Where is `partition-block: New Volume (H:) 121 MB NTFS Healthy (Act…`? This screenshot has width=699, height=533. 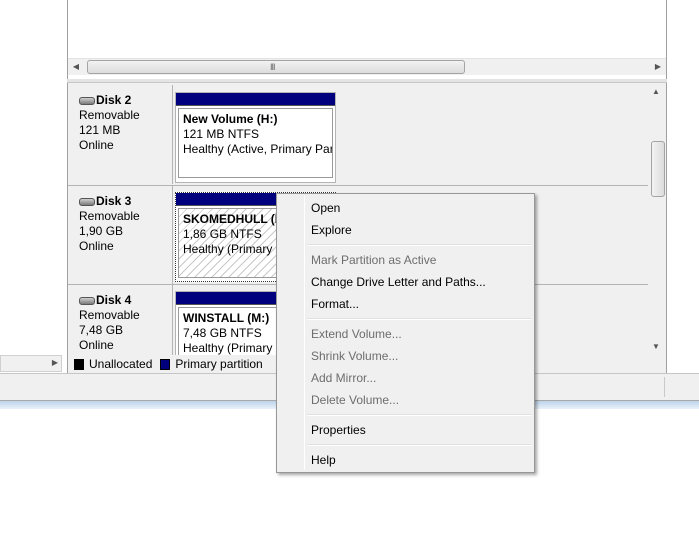 partition-block: New Volume (H:) 121 MB NTFS Healthy (Act… is located at coordinates (255, 137).